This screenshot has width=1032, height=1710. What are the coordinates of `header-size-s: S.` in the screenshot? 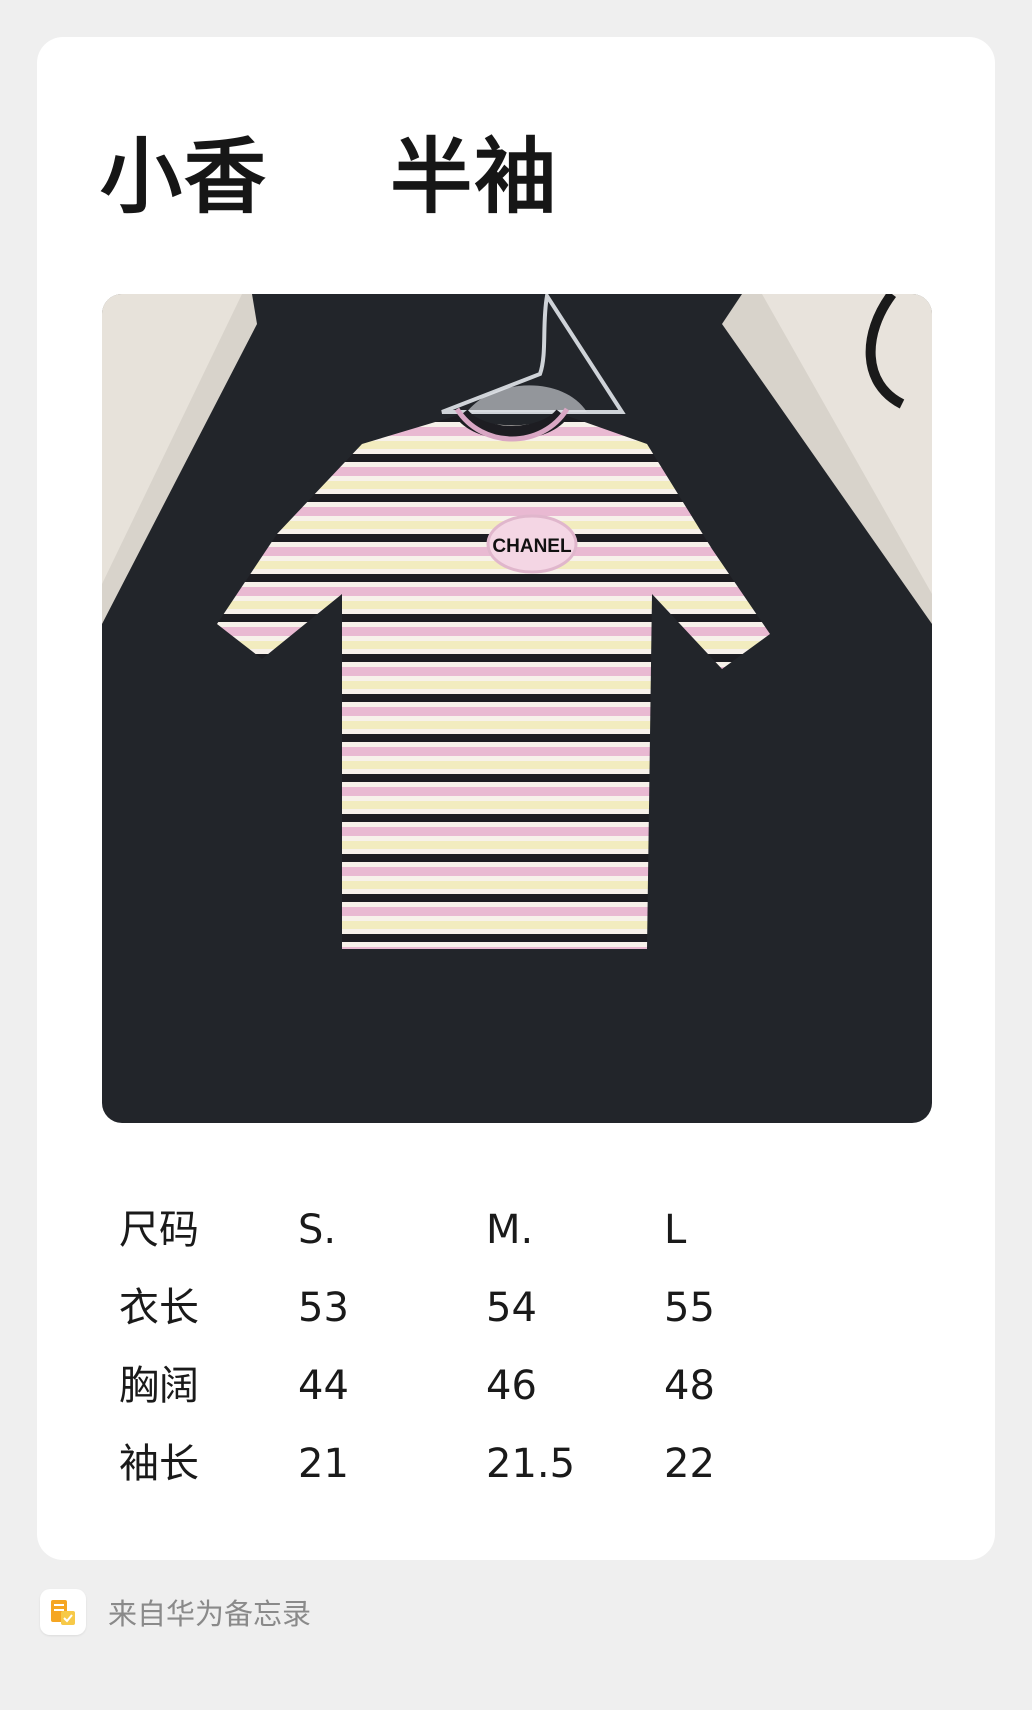 It's located at (317, 1230).